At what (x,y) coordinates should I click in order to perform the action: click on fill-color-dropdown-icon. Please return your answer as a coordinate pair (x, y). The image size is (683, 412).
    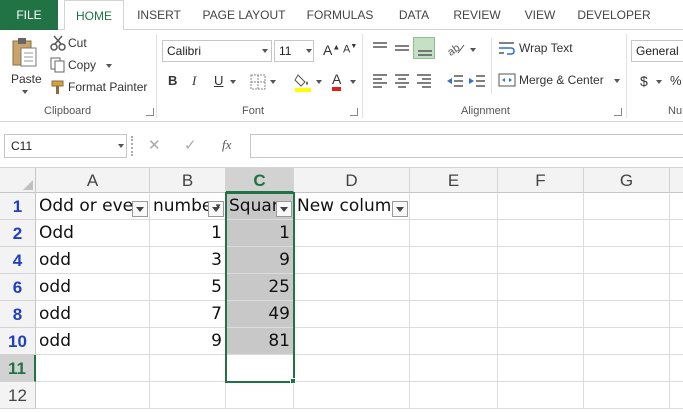
    Looking at the image, I should click on (319, 82).